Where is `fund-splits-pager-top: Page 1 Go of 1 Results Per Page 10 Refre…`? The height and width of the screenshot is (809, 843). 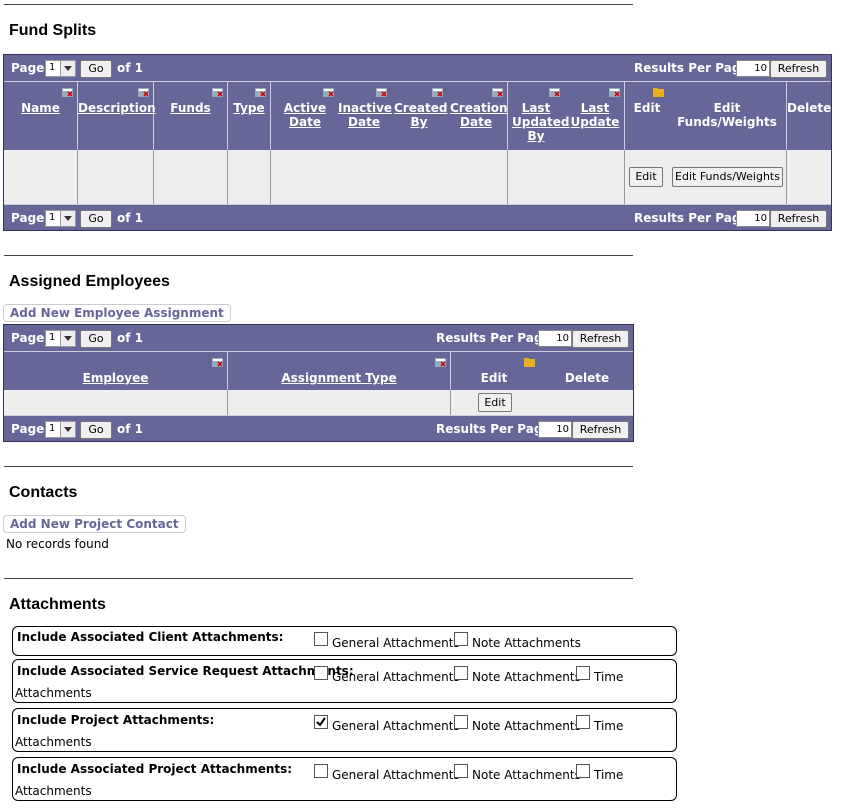 fund-splits-pager-top: Page 1 Go of 1 Results Per Page 10 Refre… is located at coordinates (417, 68).